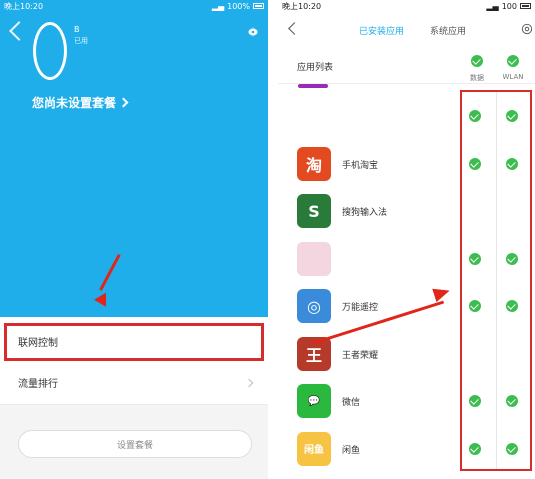  I want to click on app-icon: 淘, so click(314, 163).